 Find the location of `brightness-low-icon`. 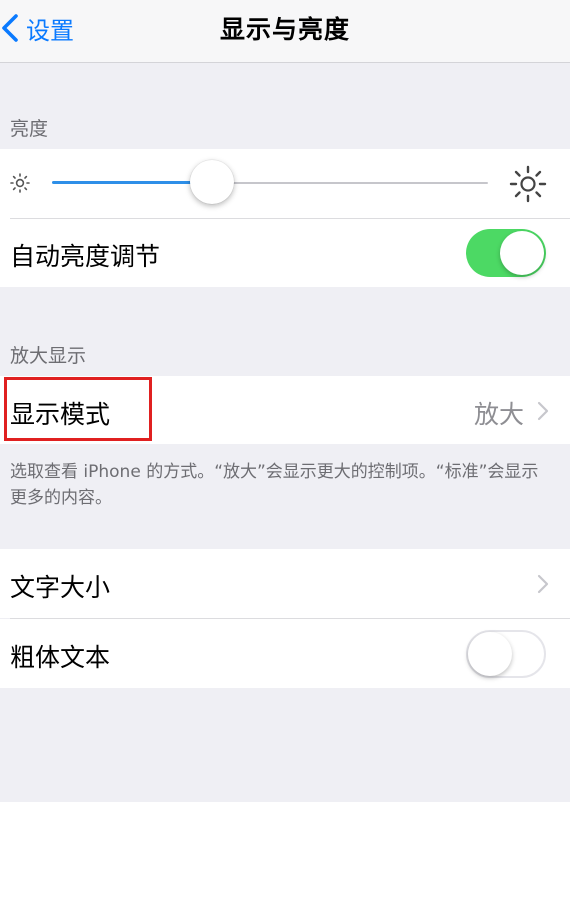

brightness-low-icon is located at coordinates (20, 183).